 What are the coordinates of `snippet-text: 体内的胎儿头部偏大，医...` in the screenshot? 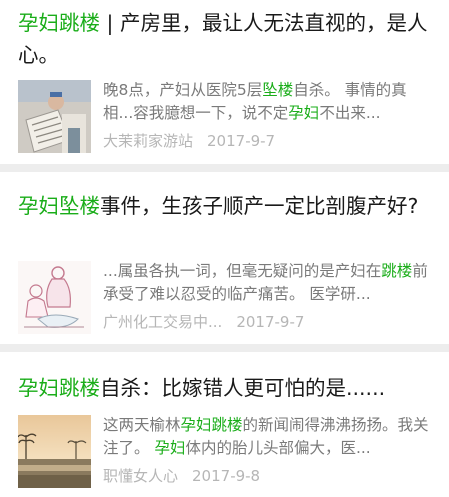 It's located at (278, 448).